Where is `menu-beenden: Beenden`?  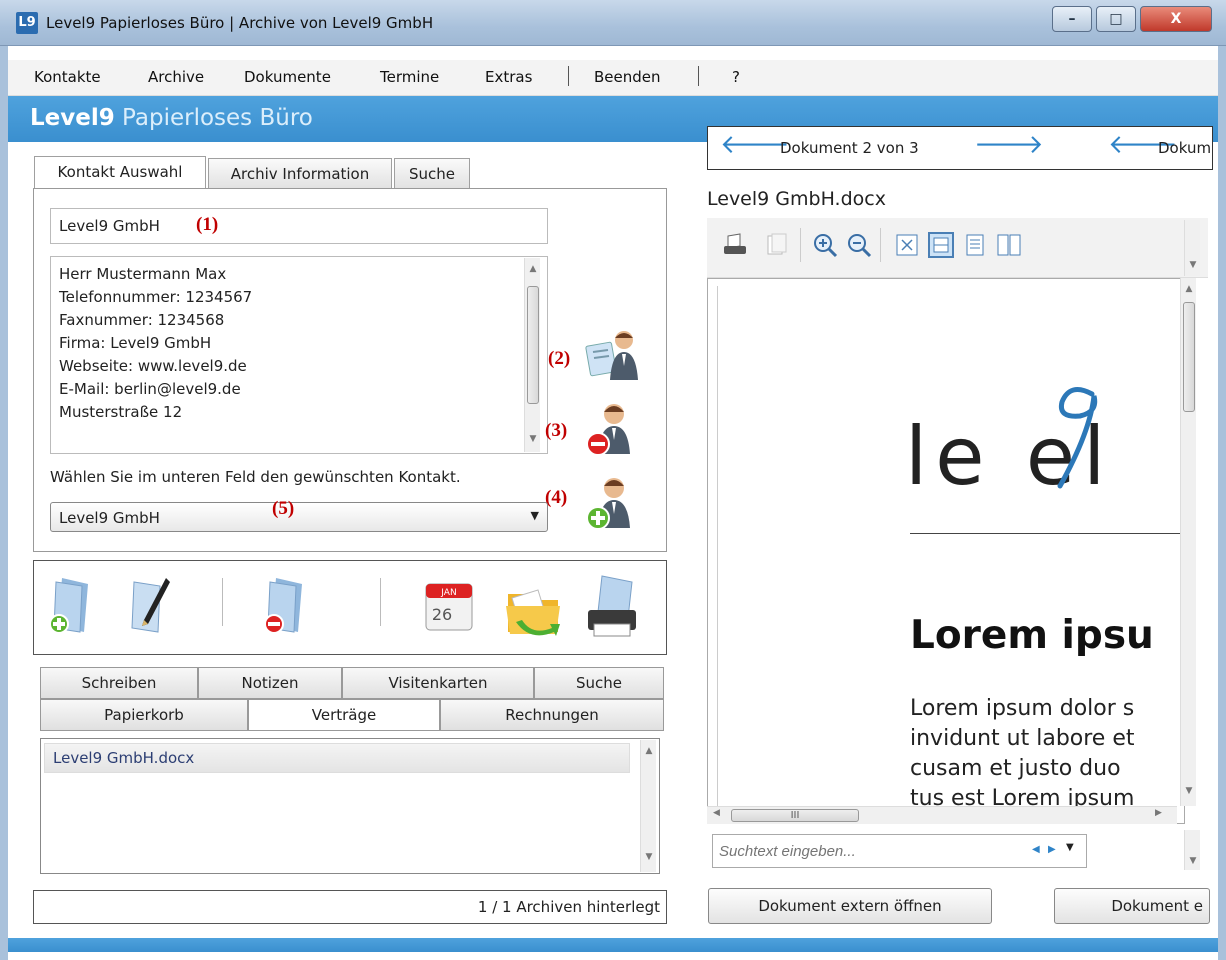 menu-beenden: Beenden is located at coordinates (627, 77).